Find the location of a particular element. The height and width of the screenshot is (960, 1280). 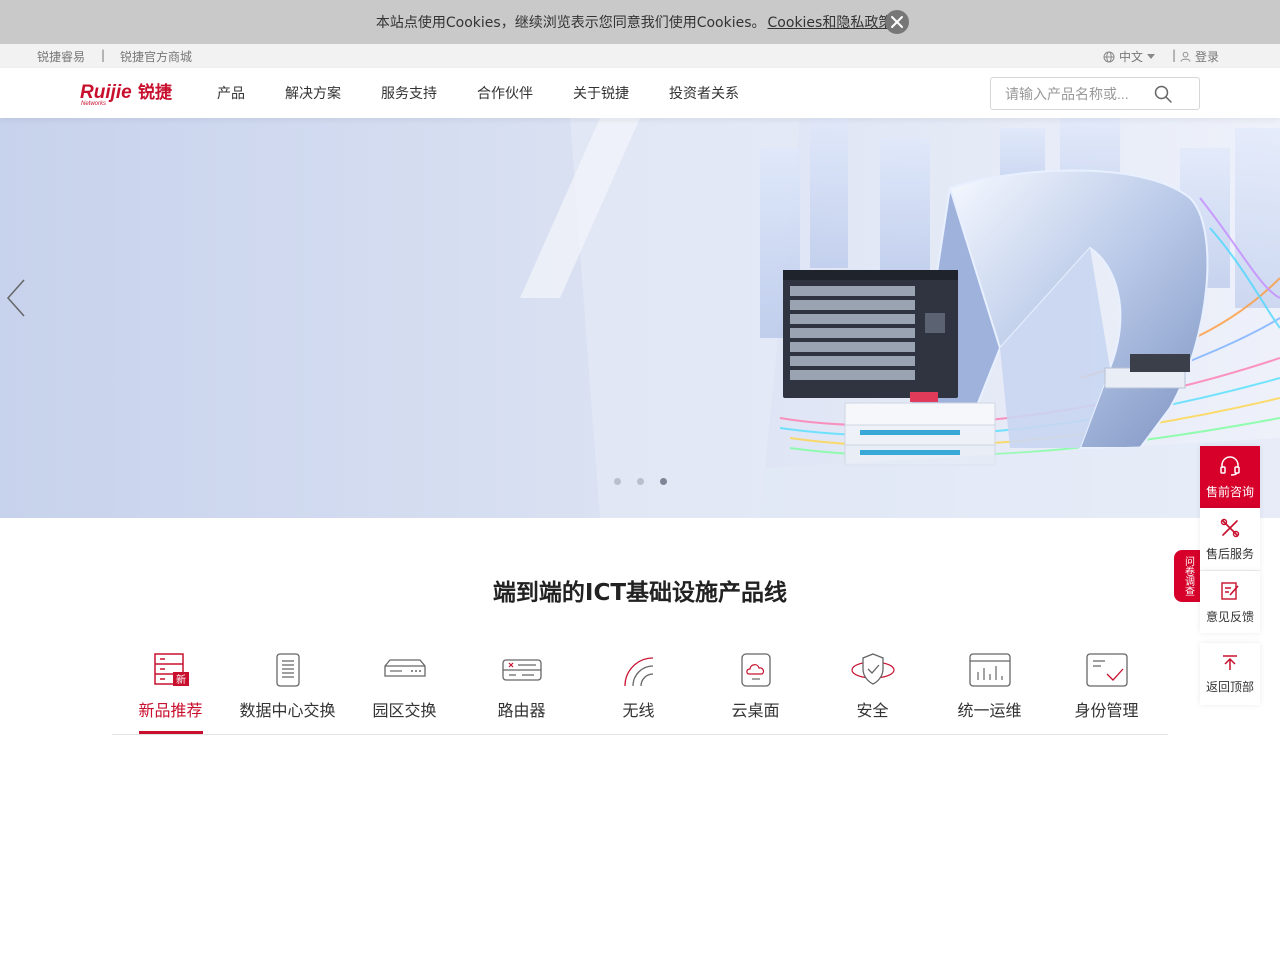

ruijie-logo: Ruijie 锐捷 Networks is located at coordinates (135, 96).